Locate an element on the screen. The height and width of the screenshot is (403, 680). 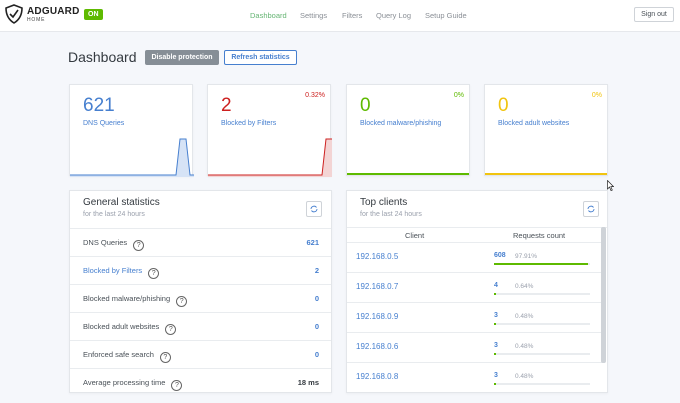
row-label: Blocked by Filters? is located at coordinates (121, 272).